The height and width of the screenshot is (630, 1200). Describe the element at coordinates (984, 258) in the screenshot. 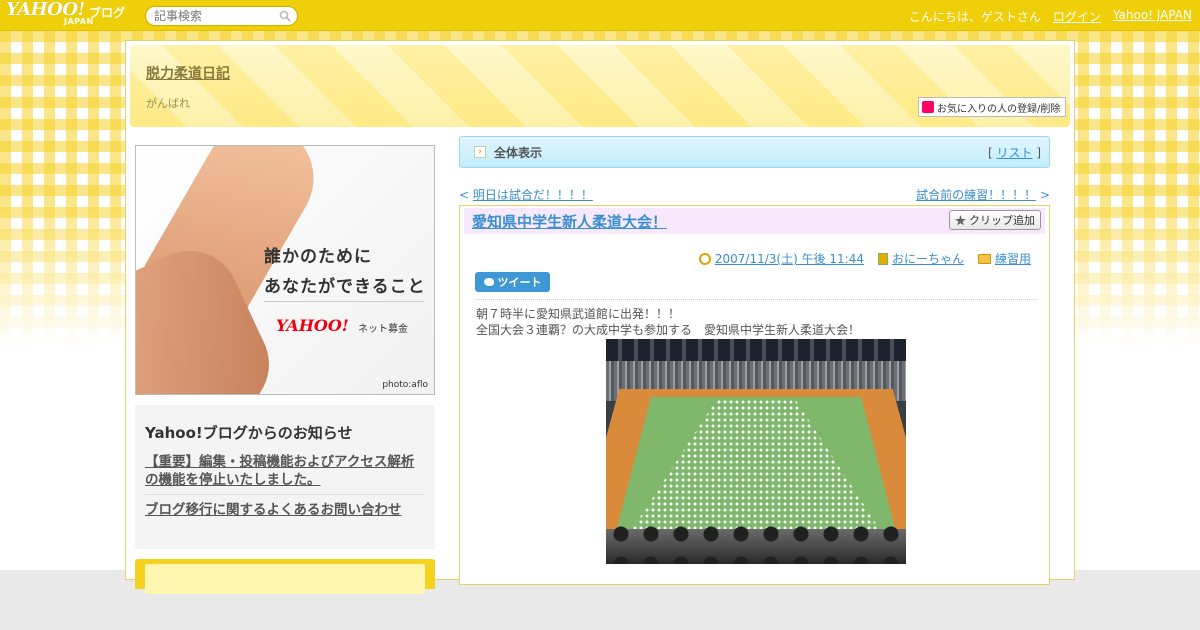

I see `folder-icon` at that location.